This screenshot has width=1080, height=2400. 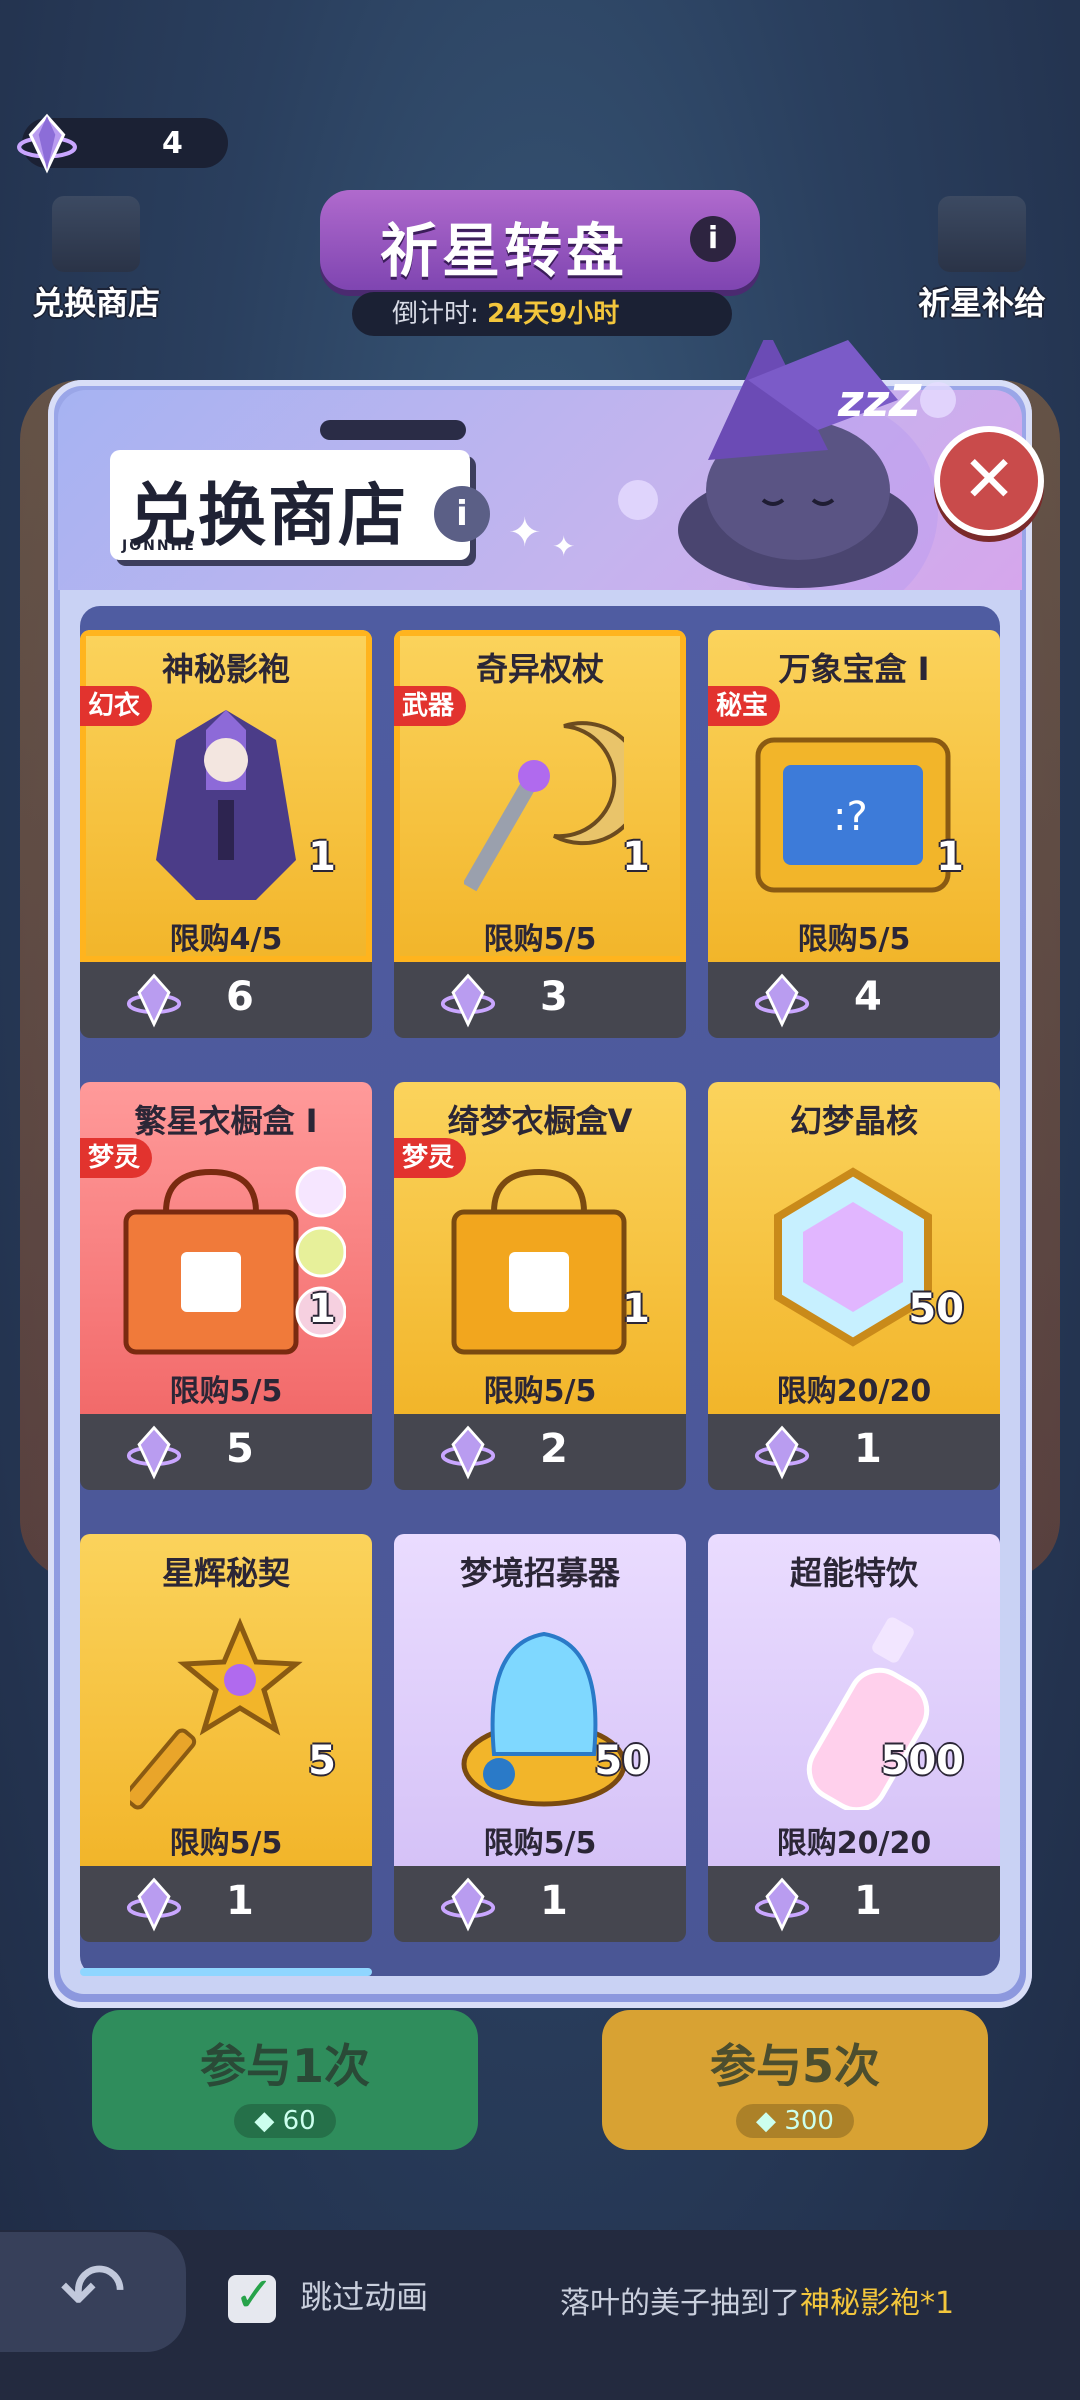 What do you see at coordinates (95, 303) in the screenshot?
I see `exchange-shop-label: 兑换商店` at bounding box center [95, 303].